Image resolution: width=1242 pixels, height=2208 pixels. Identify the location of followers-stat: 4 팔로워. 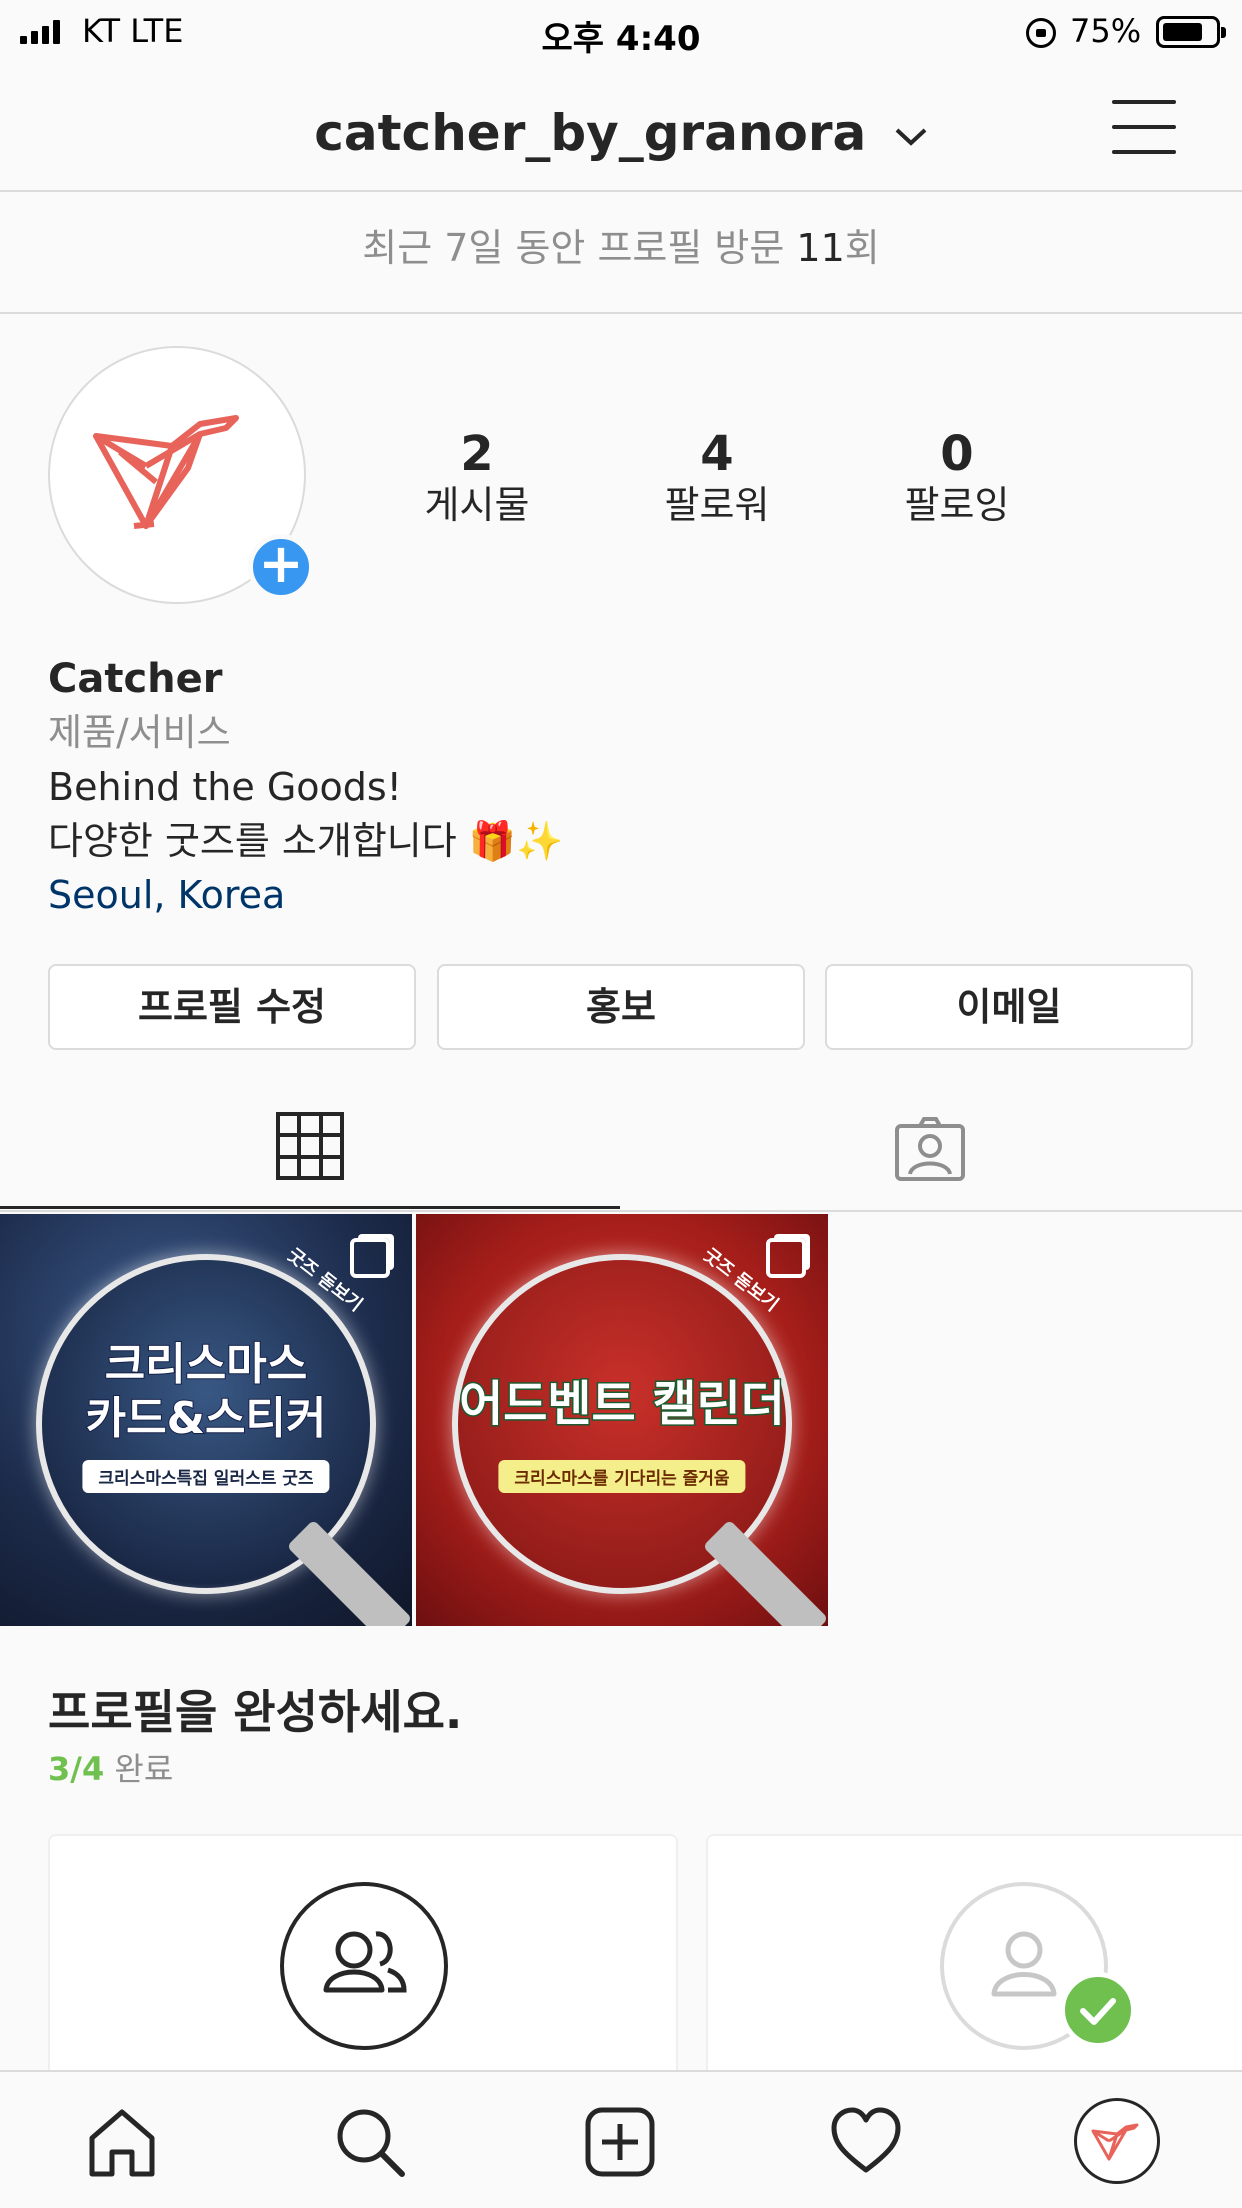
(717, 477).